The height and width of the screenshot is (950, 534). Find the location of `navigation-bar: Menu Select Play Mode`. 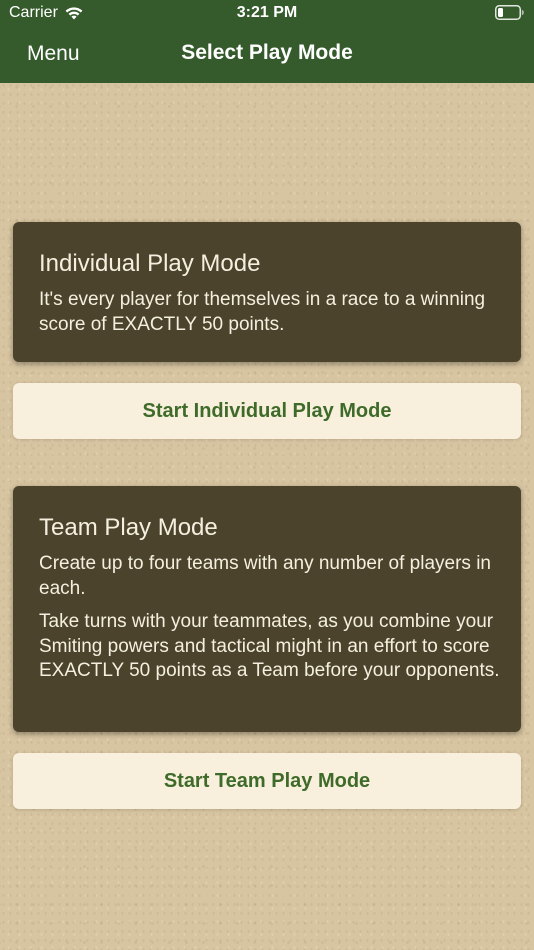

navigation-bar: Menu Select Play Mode is located at coordinates (267, 55).